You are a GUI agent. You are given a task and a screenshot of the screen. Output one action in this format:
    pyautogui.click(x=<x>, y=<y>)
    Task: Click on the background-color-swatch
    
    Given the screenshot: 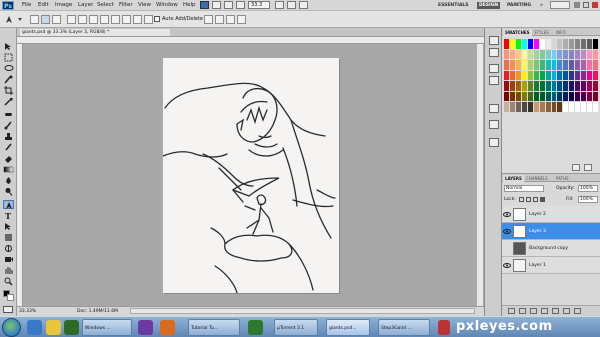 What is the action you would take?
    pyautogui.click(x=10, y=297)
    